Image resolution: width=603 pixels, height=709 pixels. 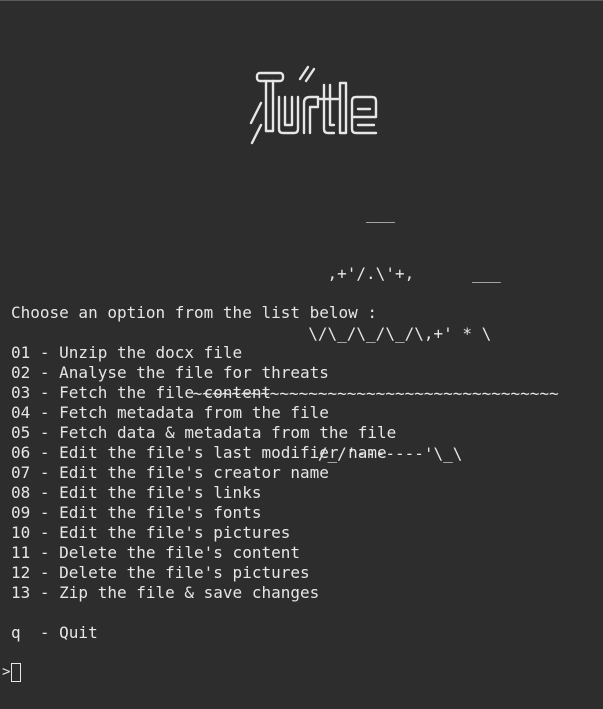 I want to click on menu-option-edit-last-modifier: 06 - Edit the file's last modifier name, so click(x=203, y=453).